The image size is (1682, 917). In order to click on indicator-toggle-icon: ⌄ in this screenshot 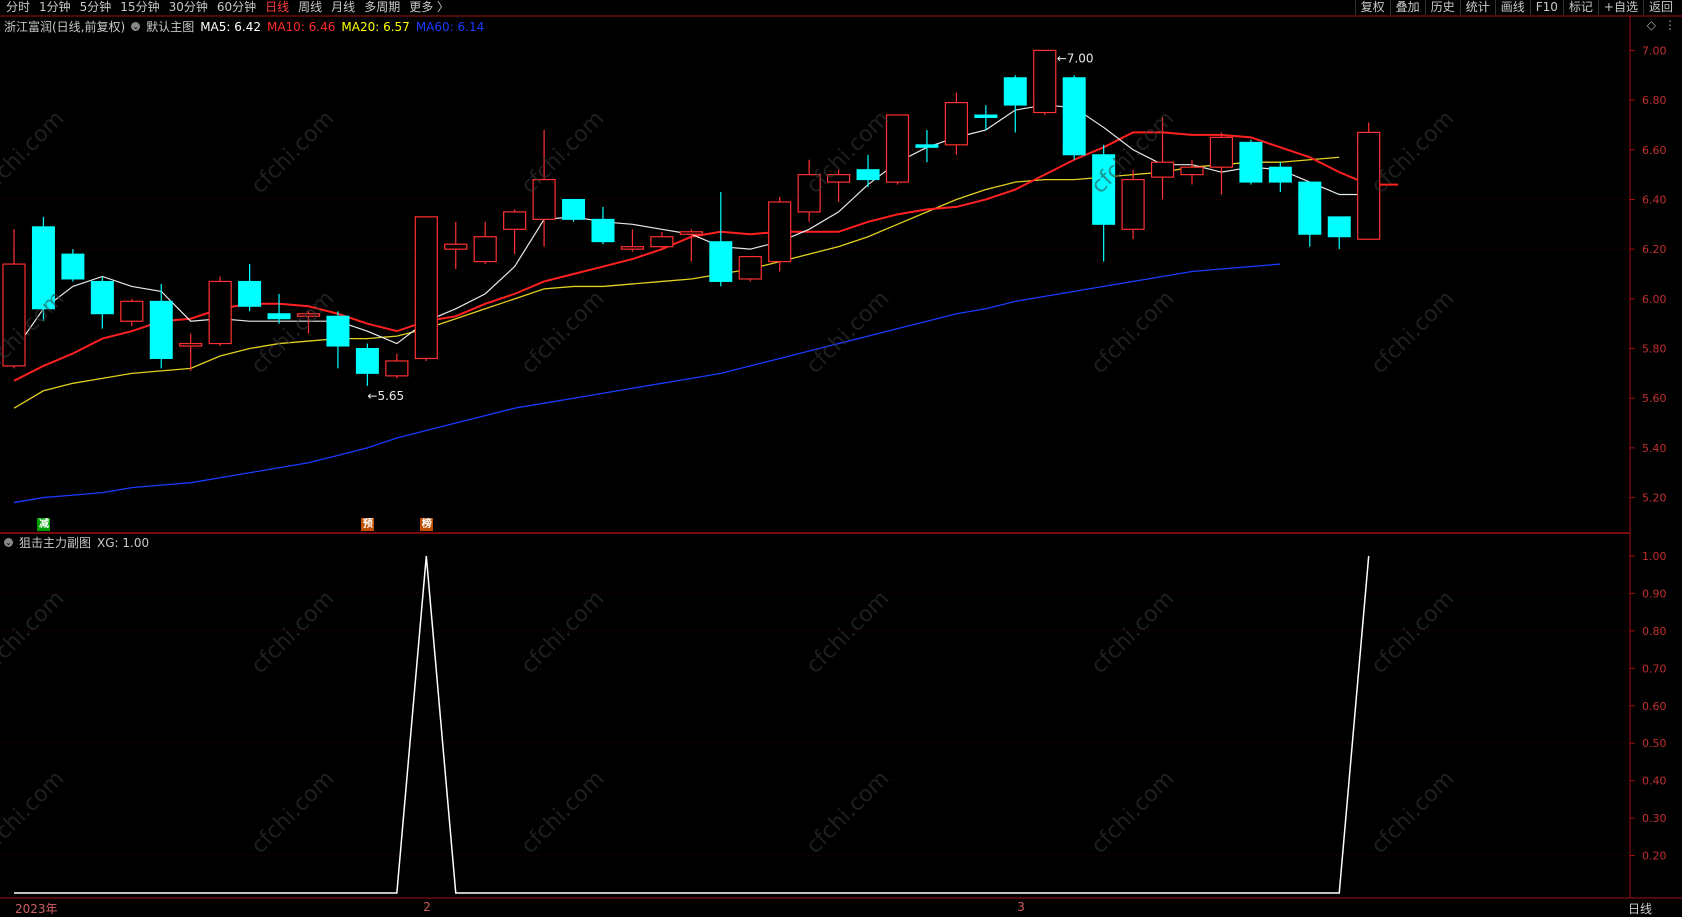, I will do `click(136, 26)`.